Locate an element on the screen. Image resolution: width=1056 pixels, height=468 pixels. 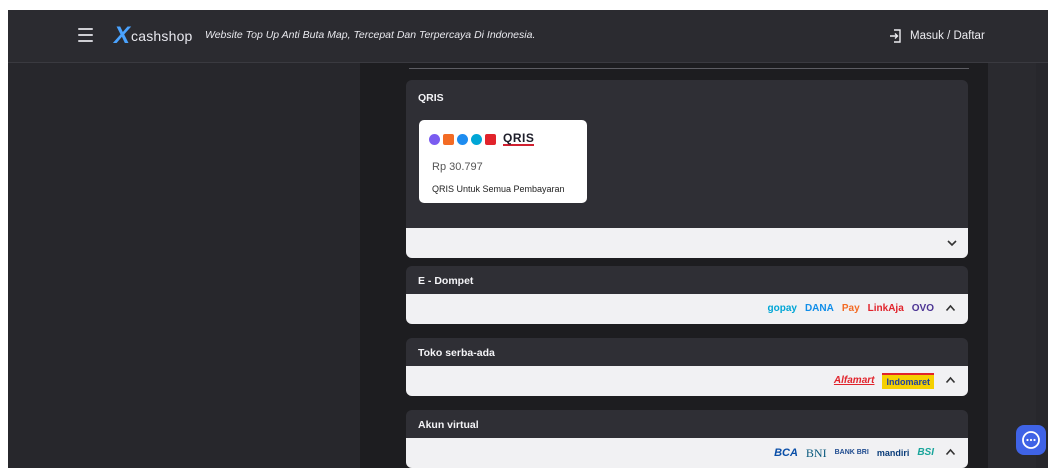
bca-brand: BCA is located at coordinates (786, 453).